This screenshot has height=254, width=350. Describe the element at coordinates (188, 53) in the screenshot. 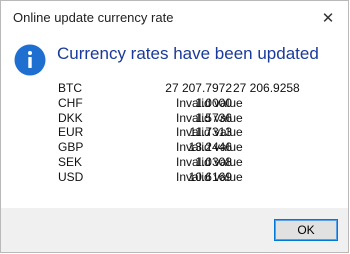

I see `message-heading: Currency rates have been updated` at that location.